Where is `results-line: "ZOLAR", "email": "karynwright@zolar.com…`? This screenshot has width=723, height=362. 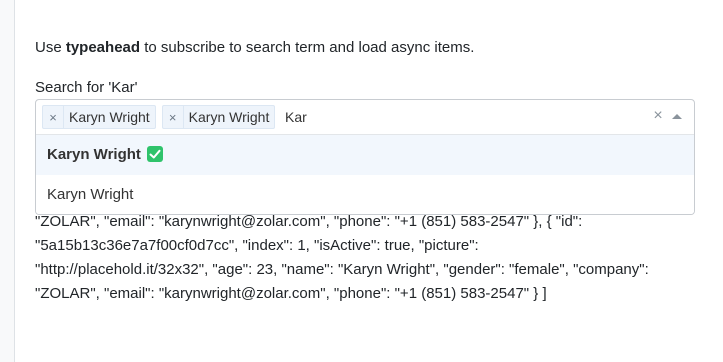
results-line: "ZOLAR", "email": "karynwright@zolar.com… is located at coordinates (291, 293).